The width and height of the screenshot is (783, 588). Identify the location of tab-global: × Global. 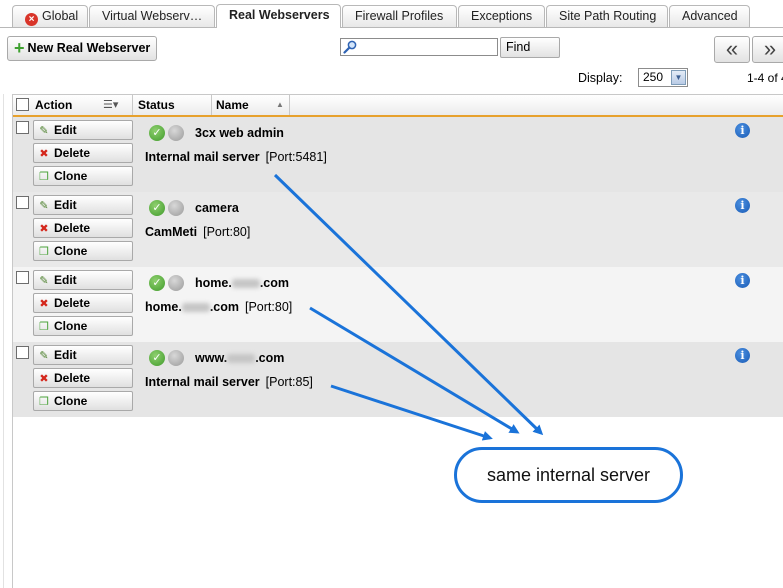
(50, 16).